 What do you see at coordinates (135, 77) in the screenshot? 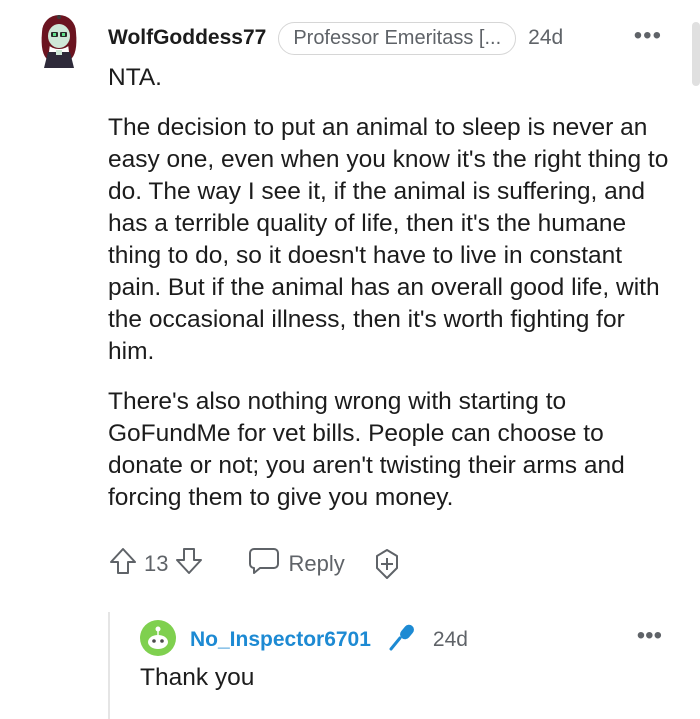
I see `comment-paragraph: NTA.` at bounding box center [135, 77].